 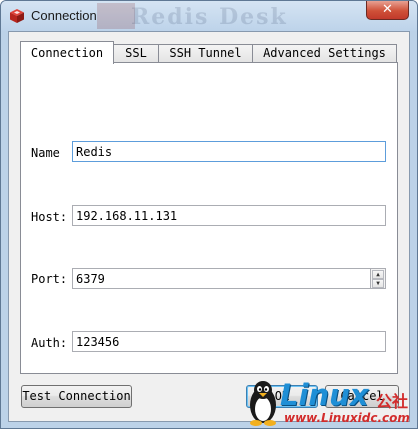 What do you see at coordinates (67, 52) in the screenshot?
I see `tab-connection: Connection` at bounding box center [67, 52].